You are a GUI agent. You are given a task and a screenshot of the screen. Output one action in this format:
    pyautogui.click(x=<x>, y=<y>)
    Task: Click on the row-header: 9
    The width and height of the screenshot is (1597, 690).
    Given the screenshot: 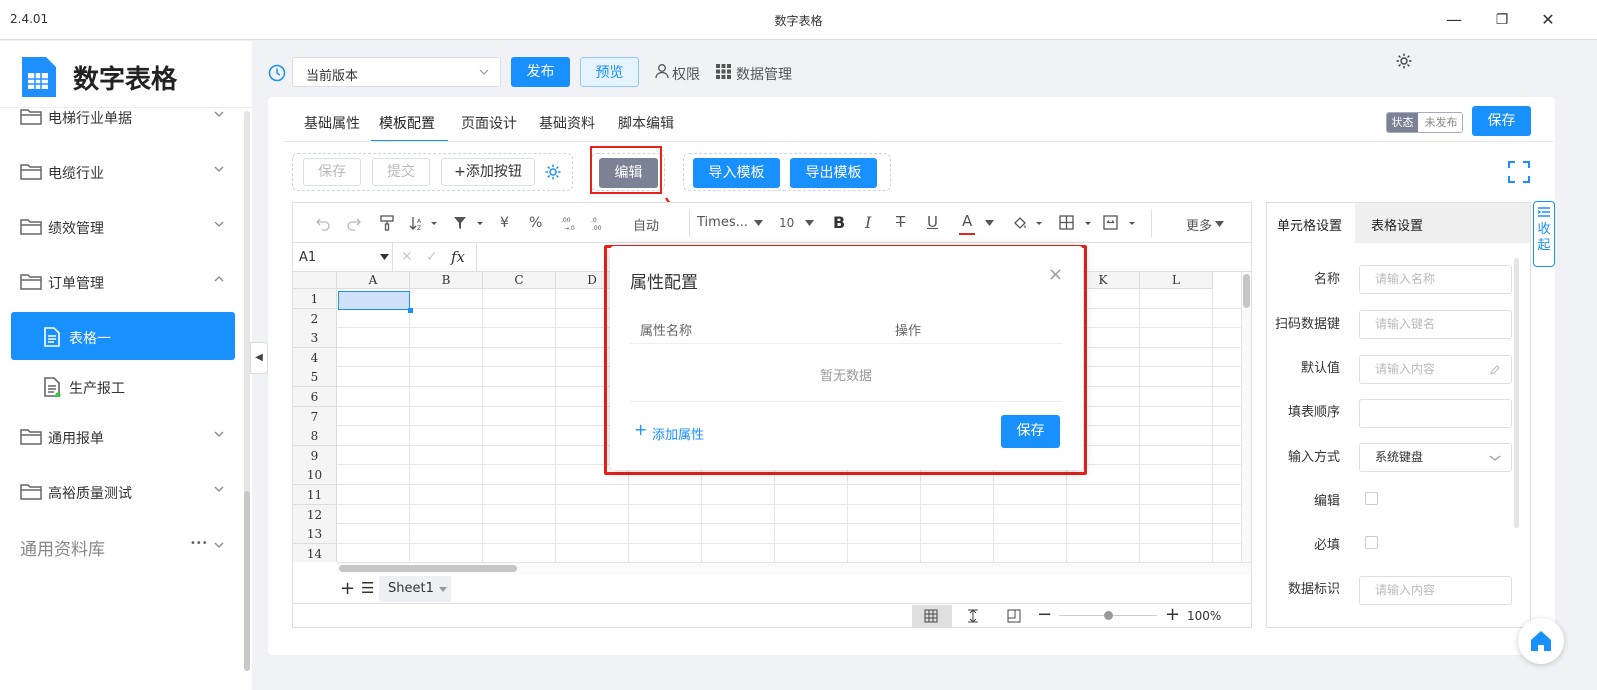 What is the action you would take?
    pyautogui.click(x=315, y=455)
    